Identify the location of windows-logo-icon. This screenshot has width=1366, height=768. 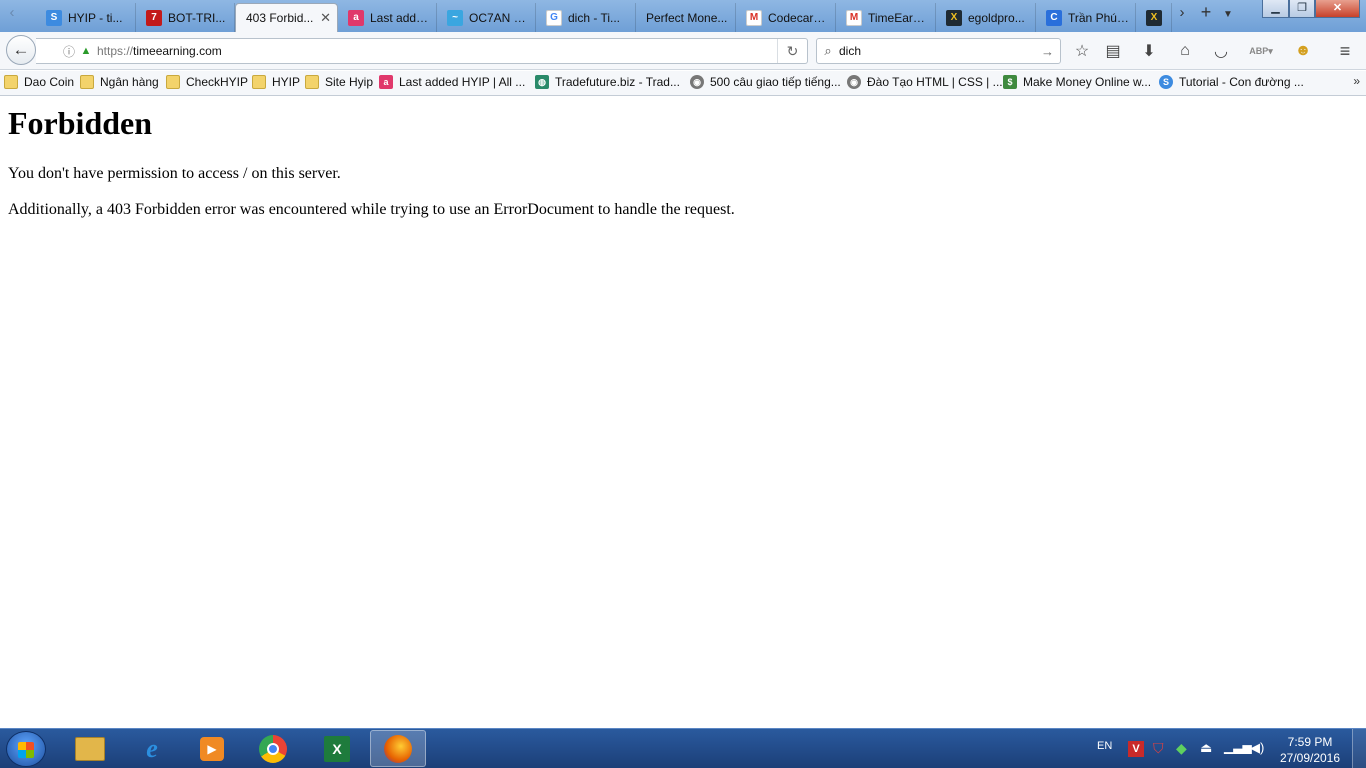
(26, 750).